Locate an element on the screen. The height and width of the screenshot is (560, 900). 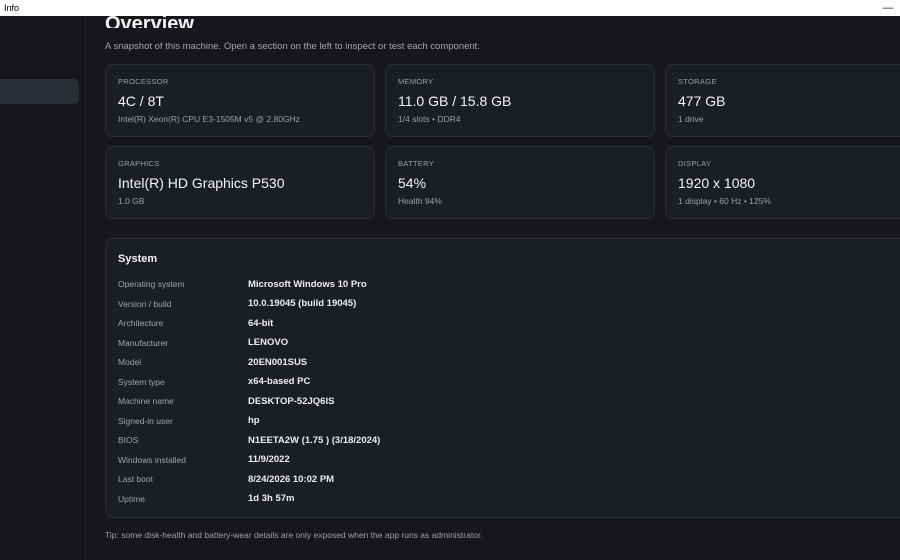
card-value: 4C / 8T is located at coordinates (141, 101).